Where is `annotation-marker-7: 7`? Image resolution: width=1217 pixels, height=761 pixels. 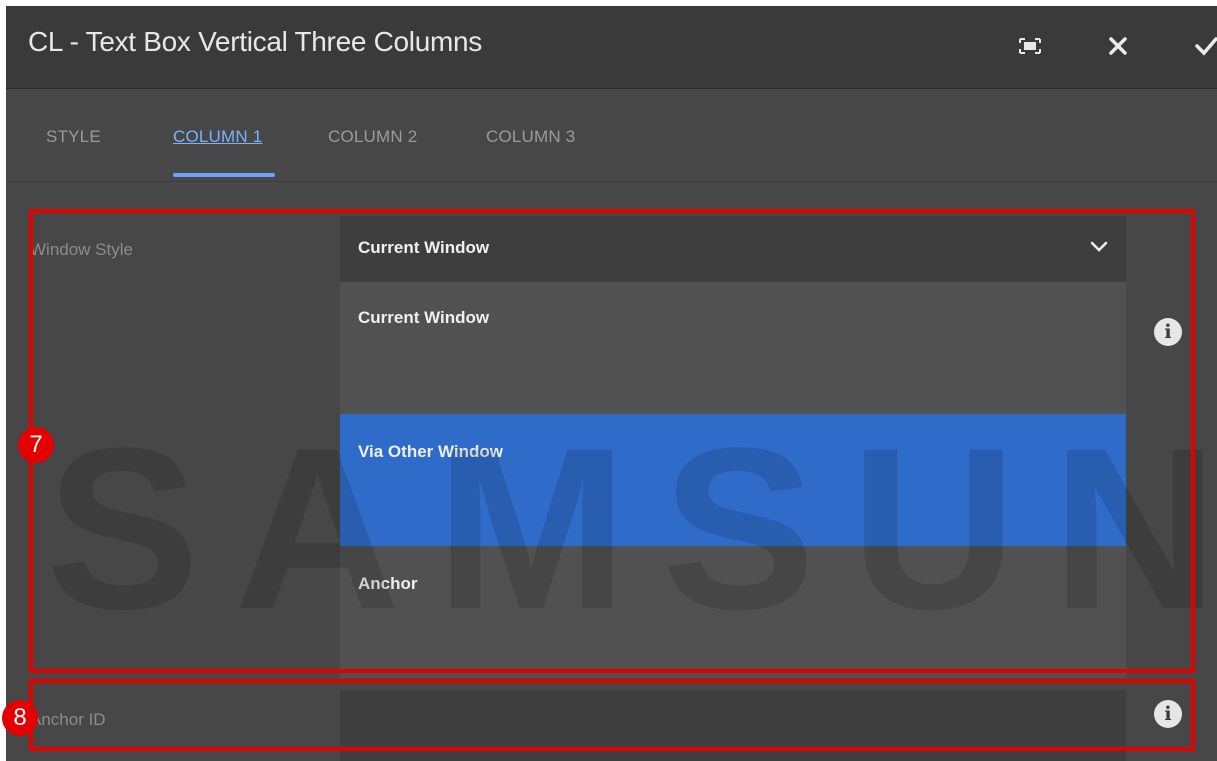 annotation-marker-7: 7 is located at coordinates (36, 445).